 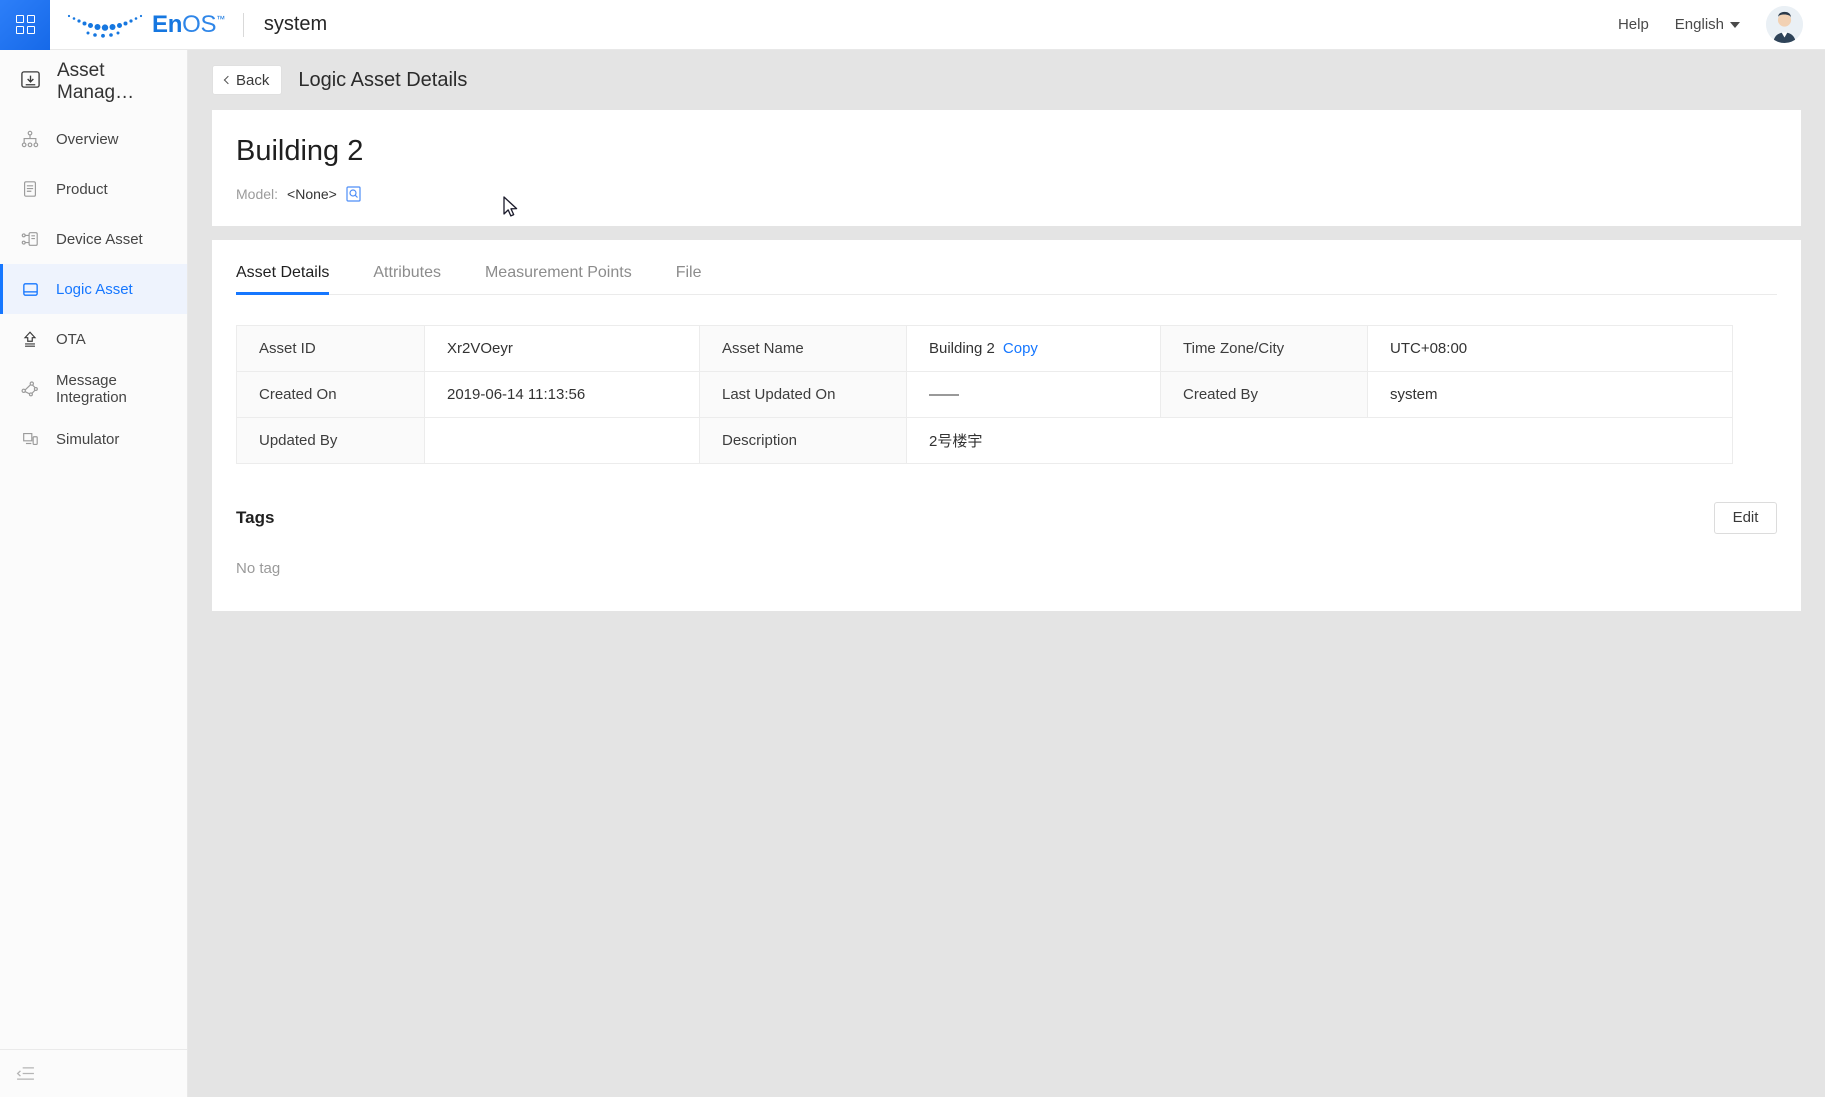 What do you see at coordinates (330, 440) in the screenshot?
I see `cell-label-updated-by: Updated By` at bounding box center [330, 440].